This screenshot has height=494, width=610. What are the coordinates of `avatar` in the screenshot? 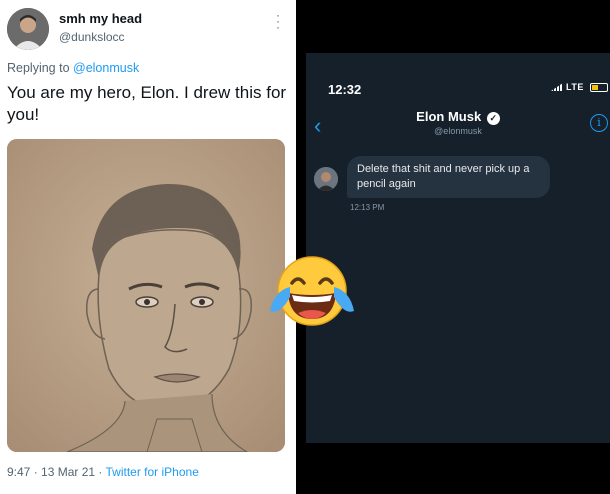 It's located at (28, 29).